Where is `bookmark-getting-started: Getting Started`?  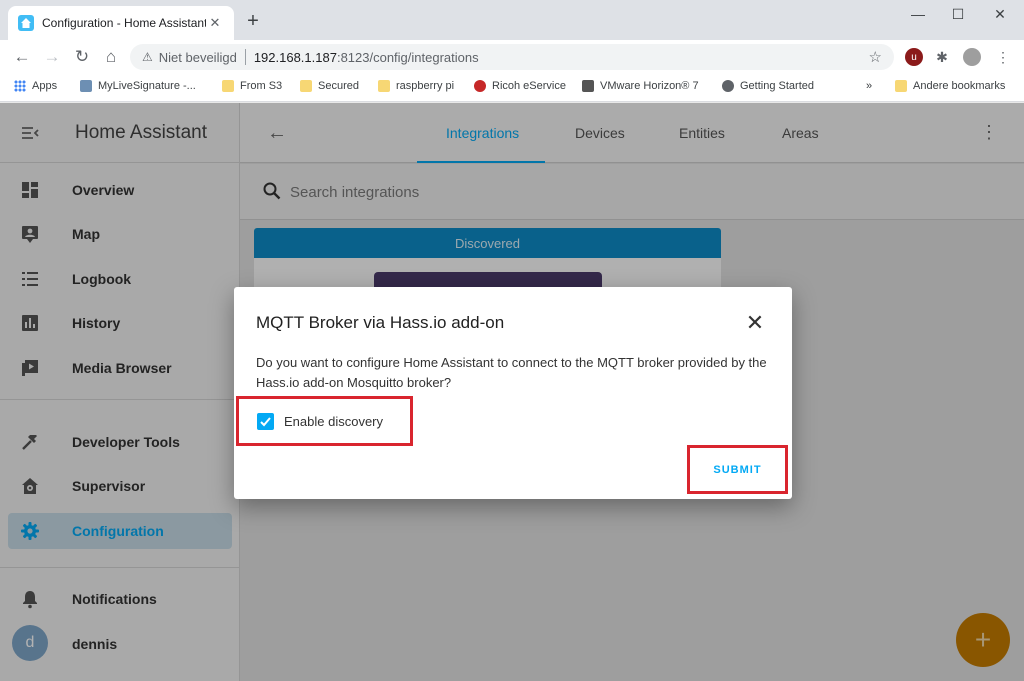 bookmark-getting-started: Getting Started is located at coordinates (768, 86).